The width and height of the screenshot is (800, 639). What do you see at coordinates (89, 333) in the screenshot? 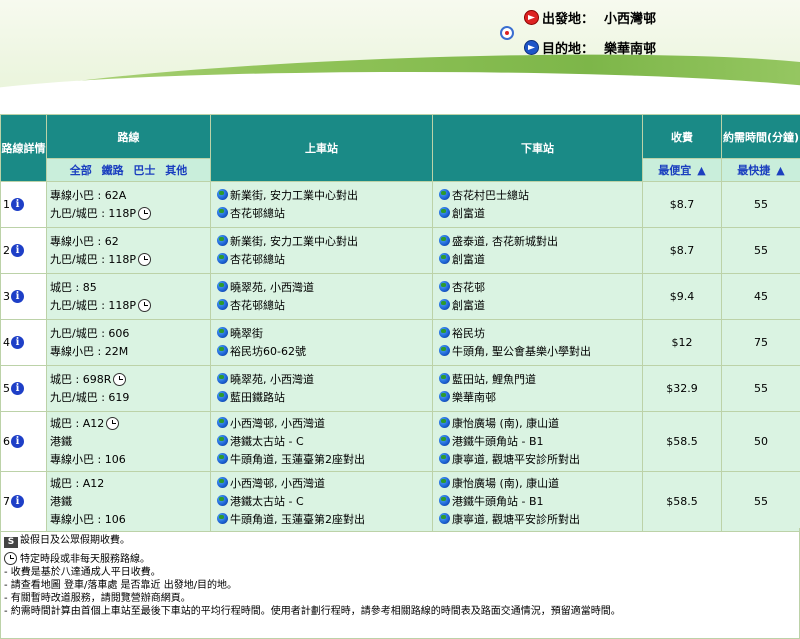
I see `route-name: 九巴/城巴 : 606` at bounding box center [89, 333].